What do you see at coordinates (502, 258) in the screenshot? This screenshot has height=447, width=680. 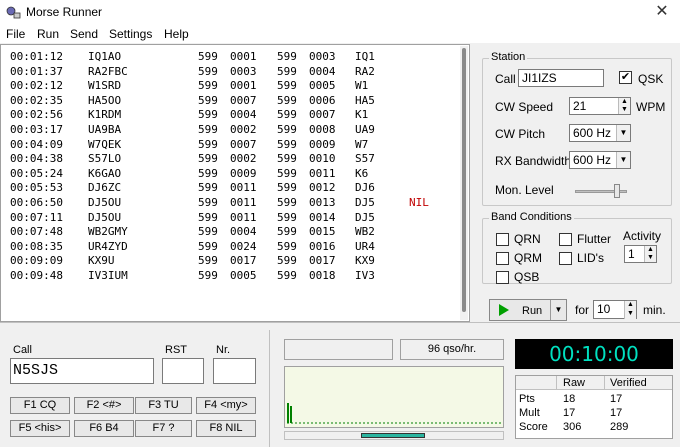 I see `qrm-checkbox` at bounding box center [502, 258].